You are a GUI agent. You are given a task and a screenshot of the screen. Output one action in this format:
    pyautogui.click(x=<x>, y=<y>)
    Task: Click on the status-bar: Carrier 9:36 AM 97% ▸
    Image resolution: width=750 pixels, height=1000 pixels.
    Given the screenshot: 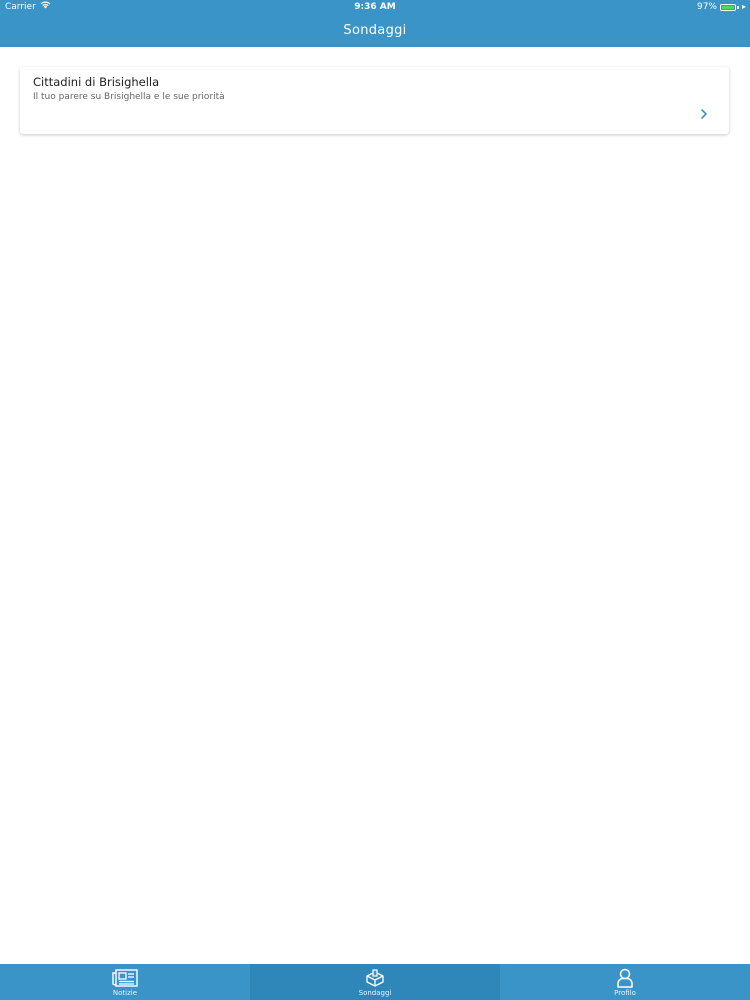 What is the action you would take?
    pyautogui.click(x=375, y=7)
    